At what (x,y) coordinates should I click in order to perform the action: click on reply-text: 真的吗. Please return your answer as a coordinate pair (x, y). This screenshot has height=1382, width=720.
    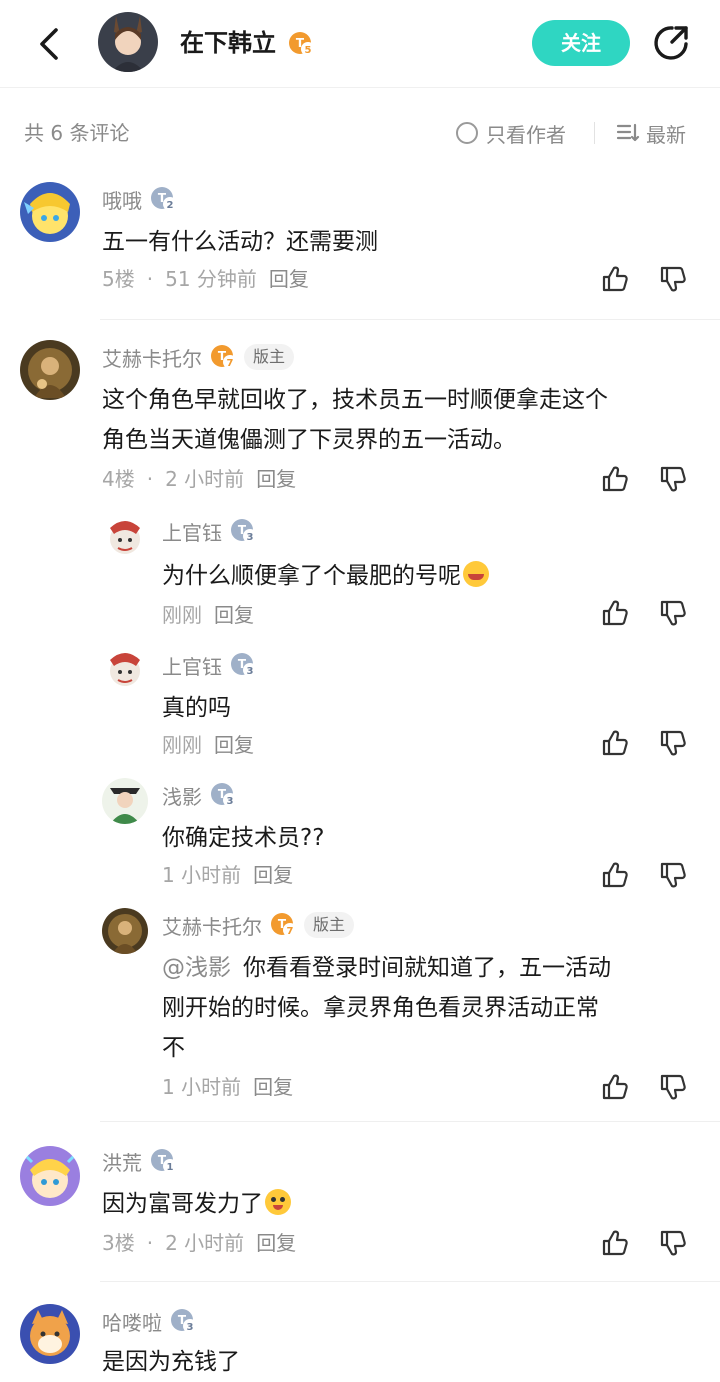
    Looking at the image, I should click on (196, 708).